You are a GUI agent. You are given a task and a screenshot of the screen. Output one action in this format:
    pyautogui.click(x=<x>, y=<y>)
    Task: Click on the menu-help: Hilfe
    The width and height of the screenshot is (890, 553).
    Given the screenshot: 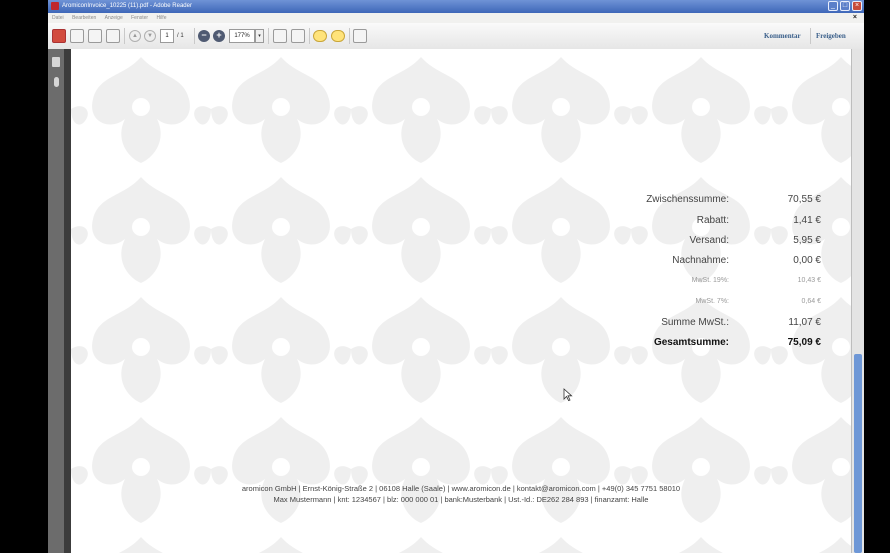 What is the action you would take?
    pyautogui.click(x=161, y=18)
    